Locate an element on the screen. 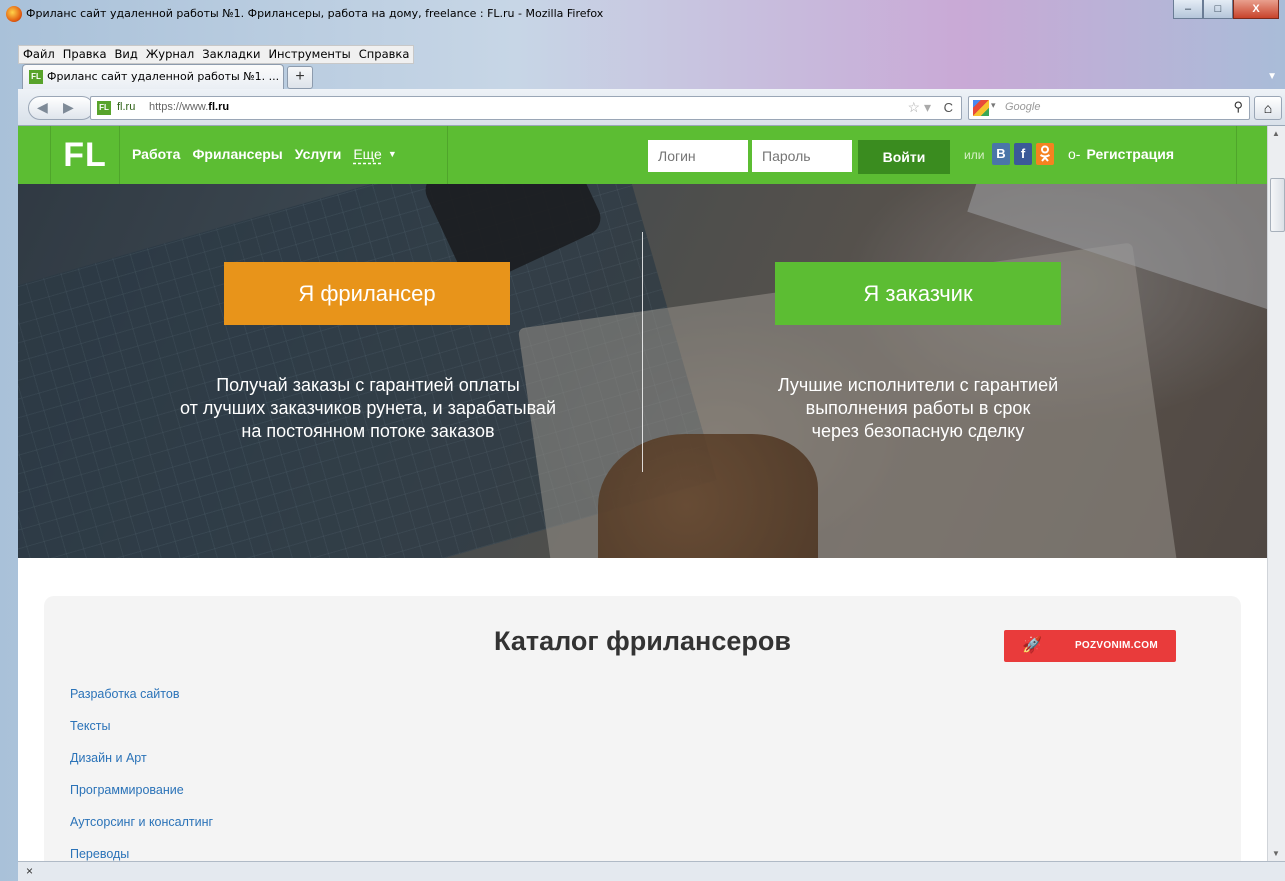 The width and height of the screenshot is (1285, 881). chevron-down-icon: ▼ is located at coordinates (392, 154).